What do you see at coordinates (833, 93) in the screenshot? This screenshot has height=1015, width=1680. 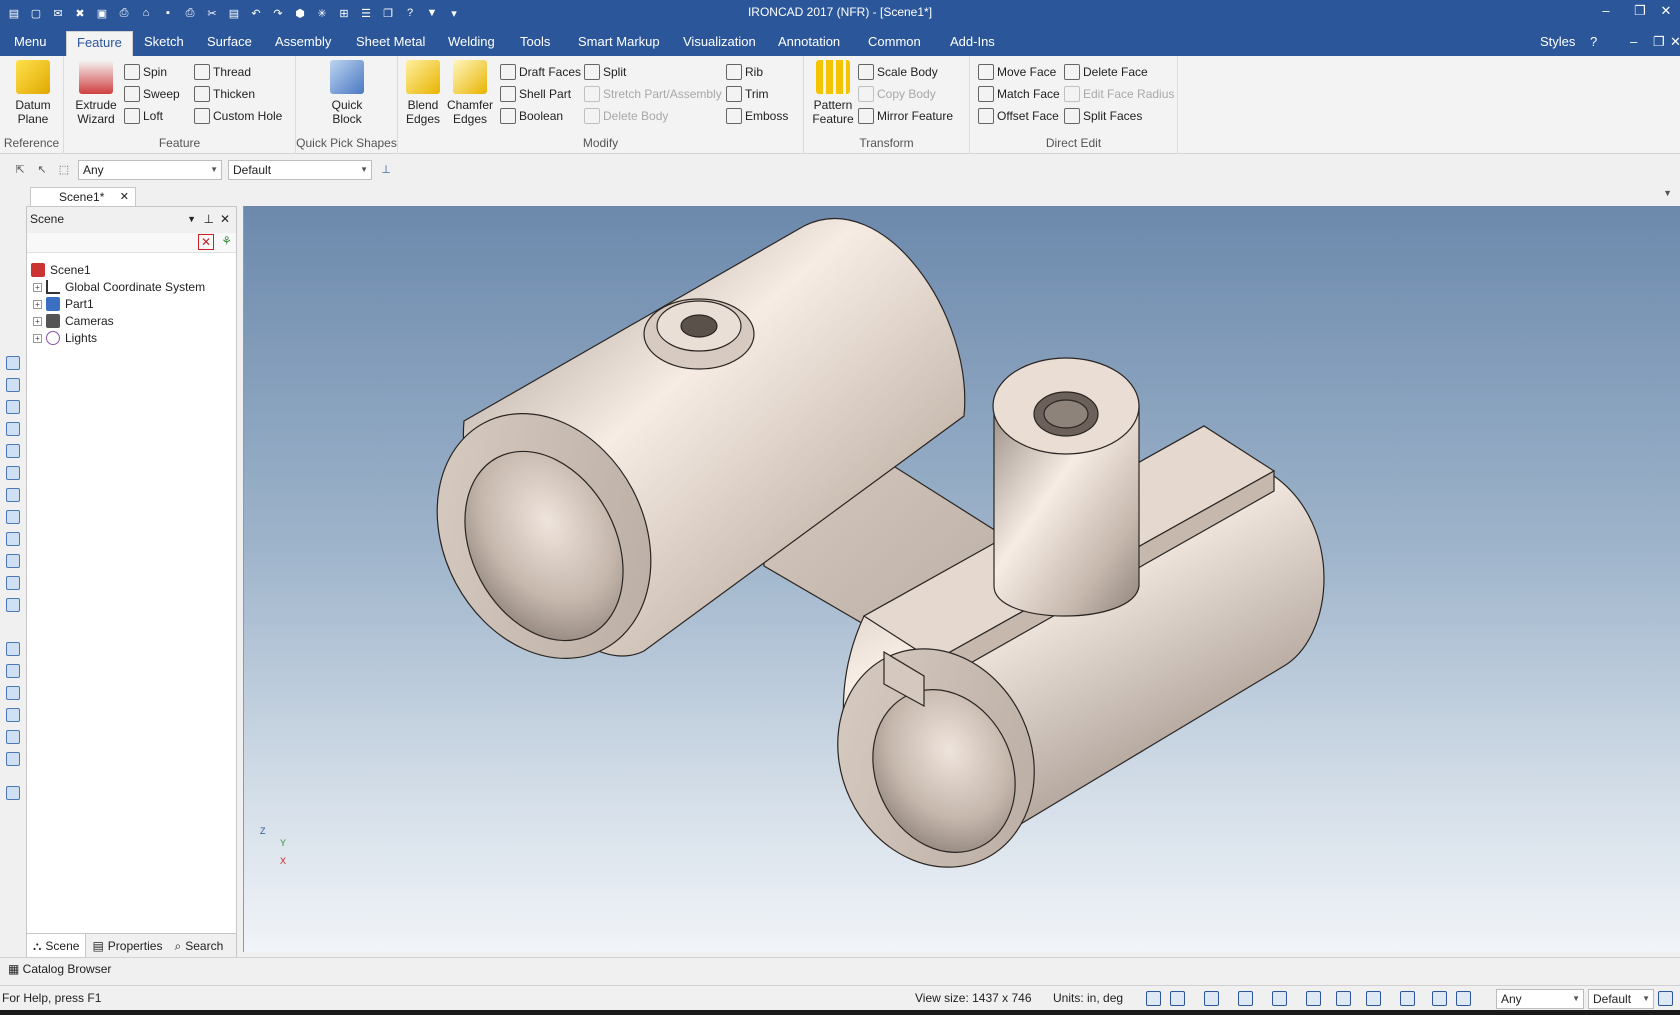 I see `pattern-feature-button: Pattern Feature` at bounding box center [833, 93].